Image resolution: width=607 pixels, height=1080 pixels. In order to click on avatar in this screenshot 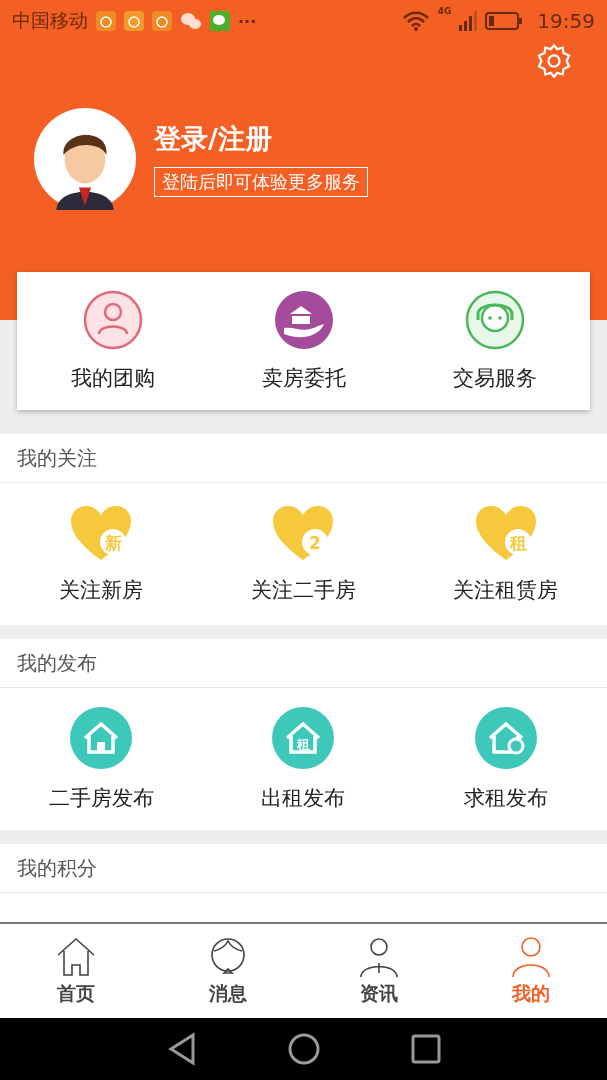, I will do `click(85, 159)`.